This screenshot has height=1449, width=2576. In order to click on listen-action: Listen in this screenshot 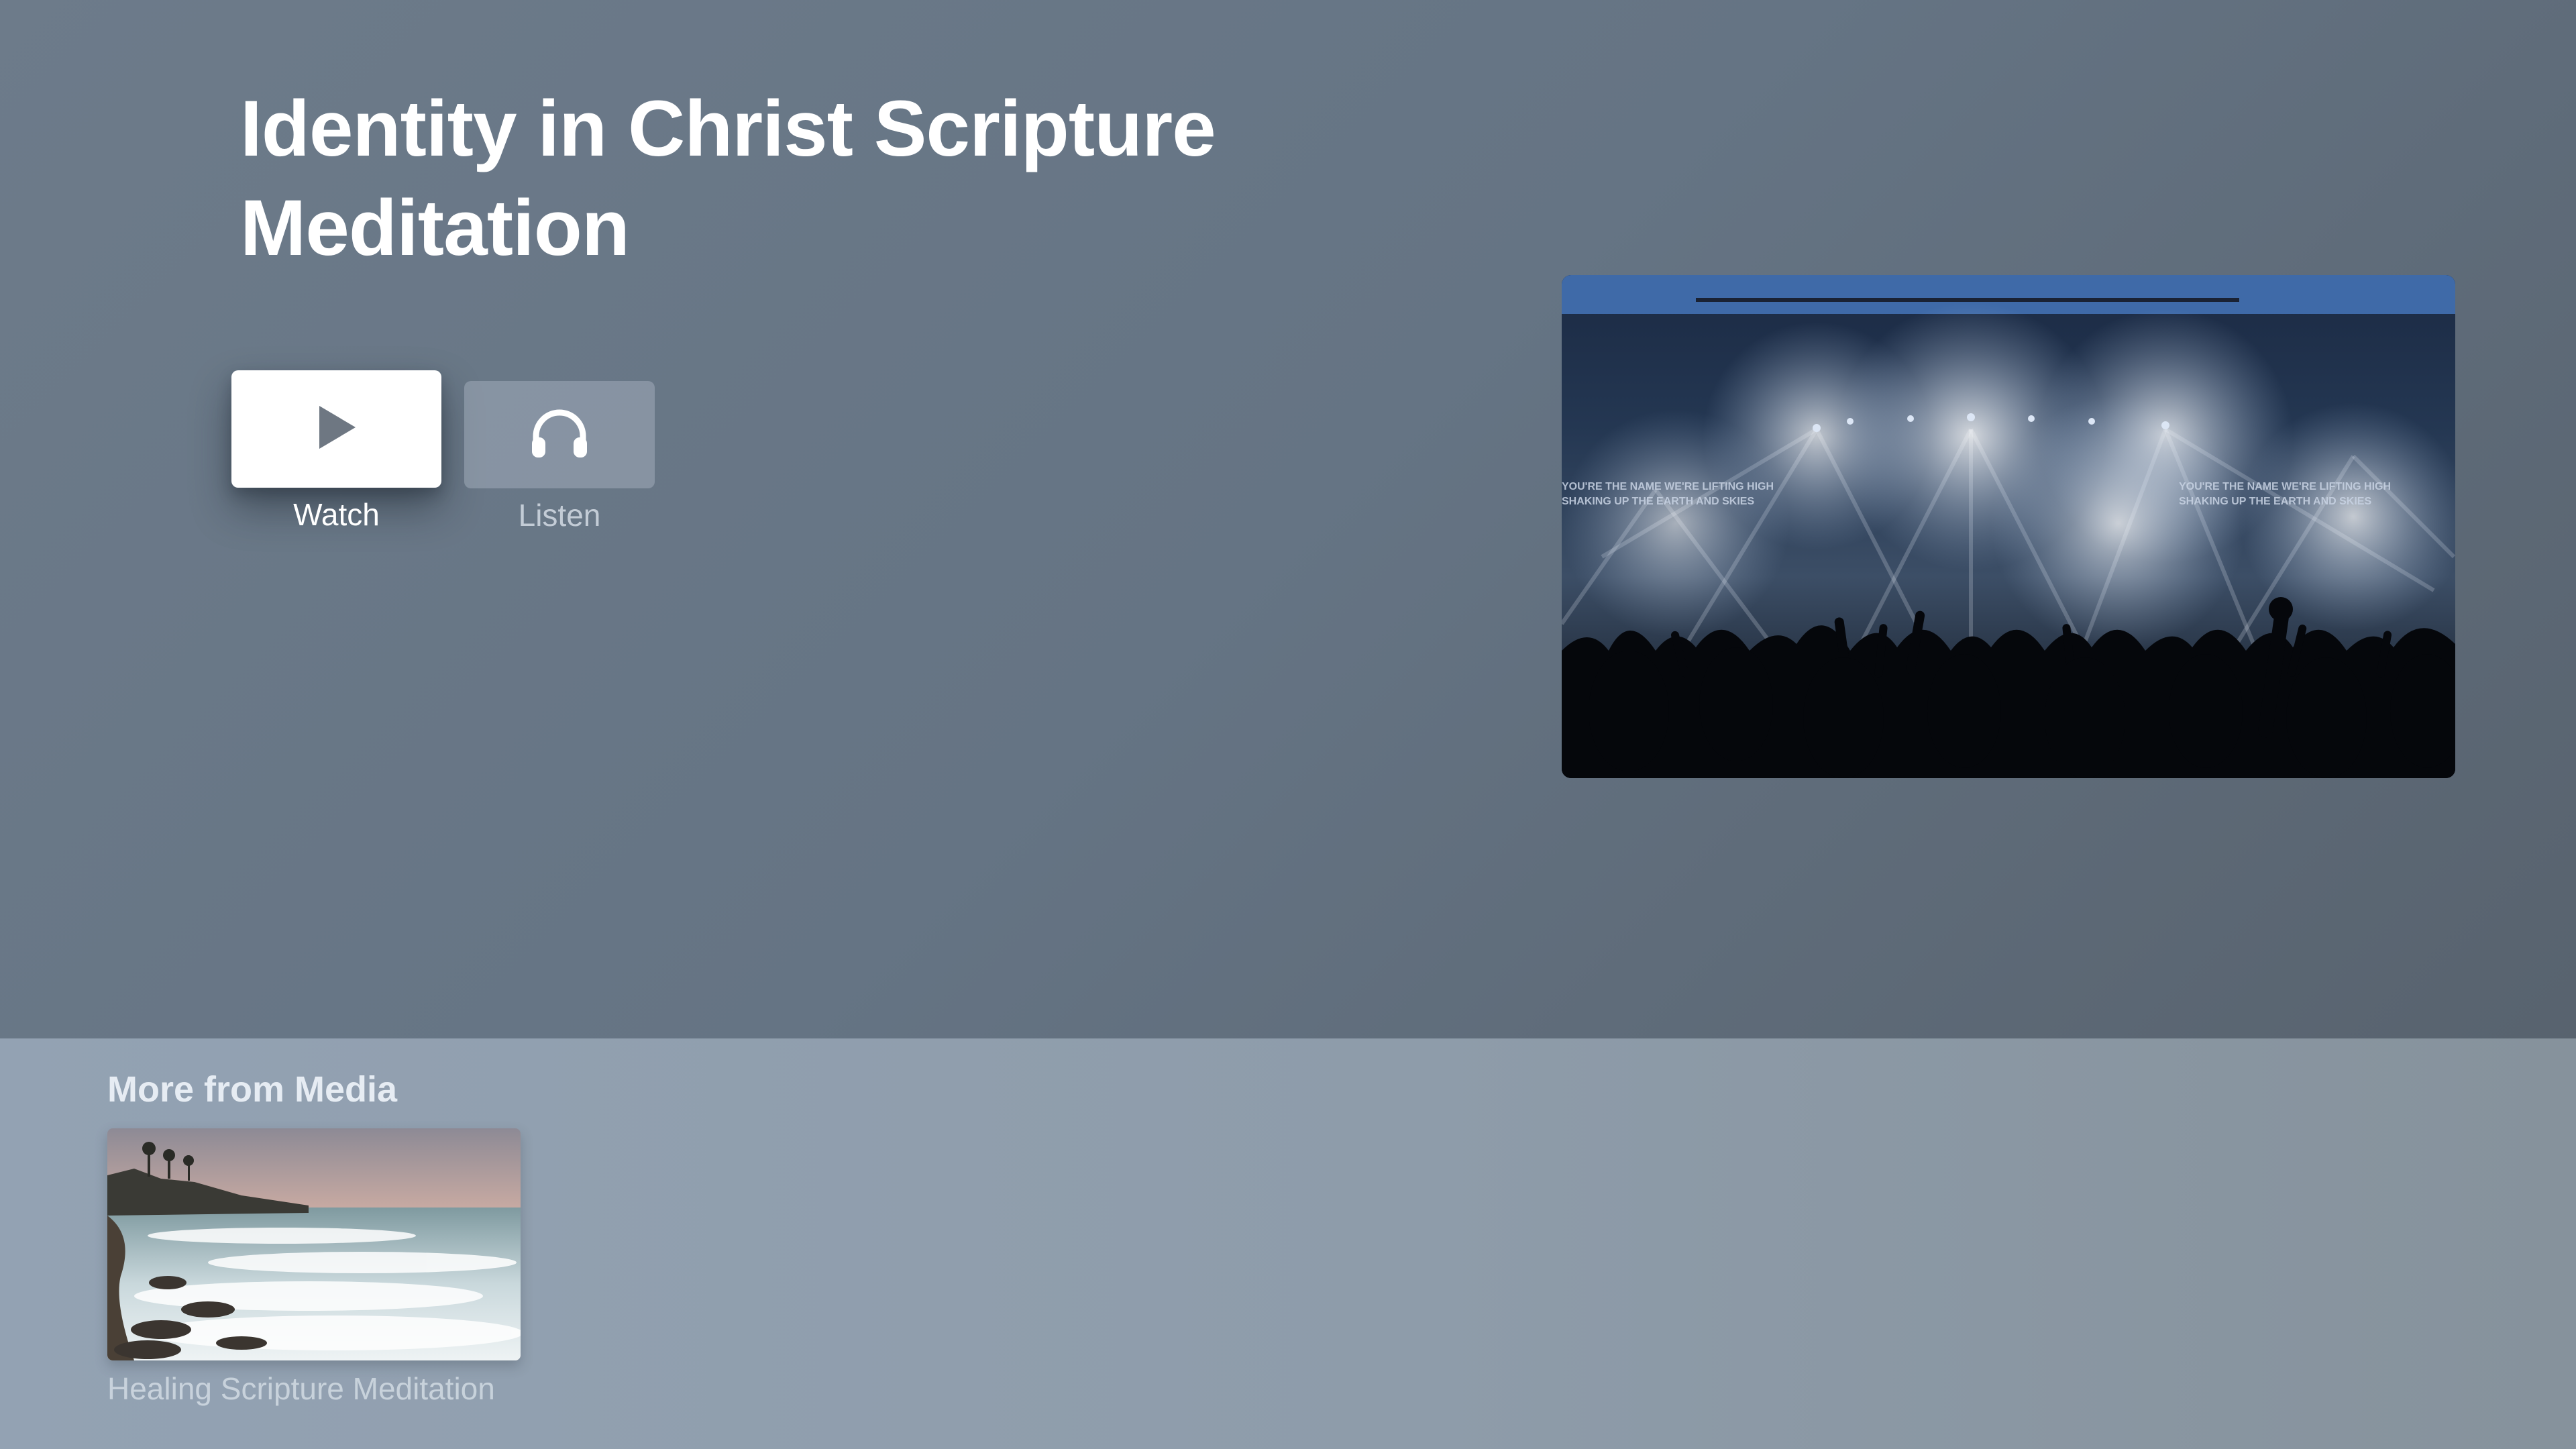, I will do `click(559, 457)`.